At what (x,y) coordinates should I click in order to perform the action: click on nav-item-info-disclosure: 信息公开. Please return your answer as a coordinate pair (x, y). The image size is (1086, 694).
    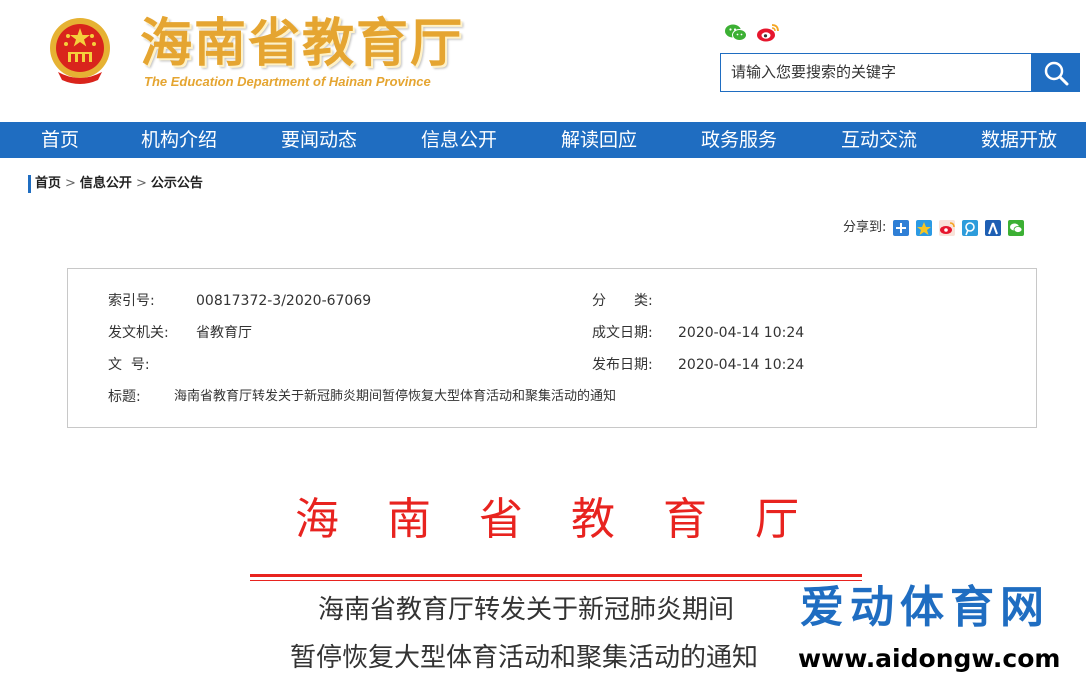
    Looking at the image, I should click on (459, 140).